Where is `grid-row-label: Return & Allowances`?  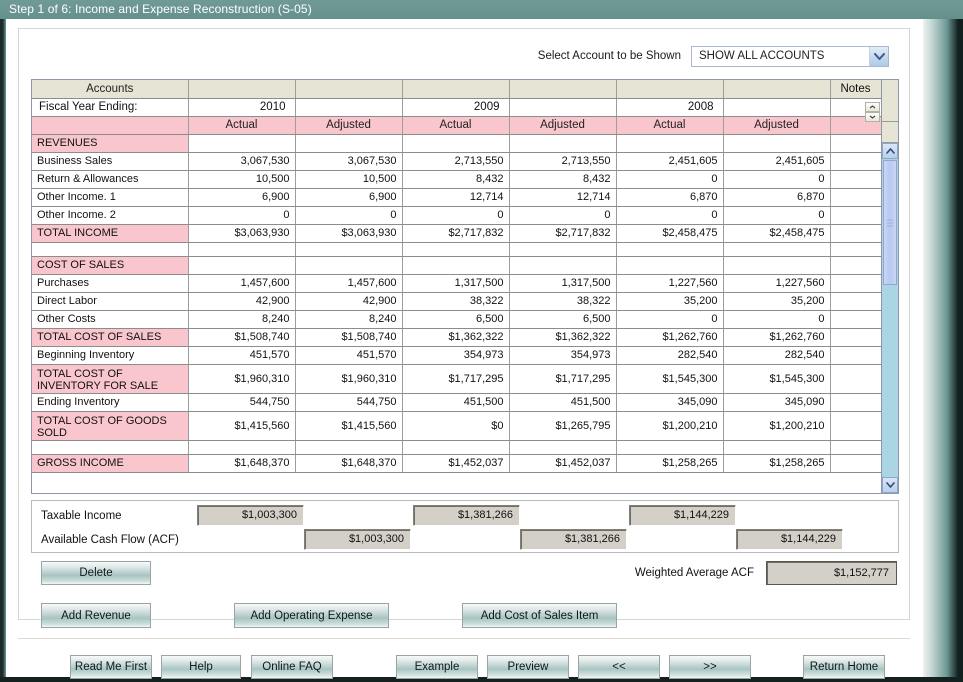 grid-row-label: Return & Allowances is located at coordinates (110, 179).